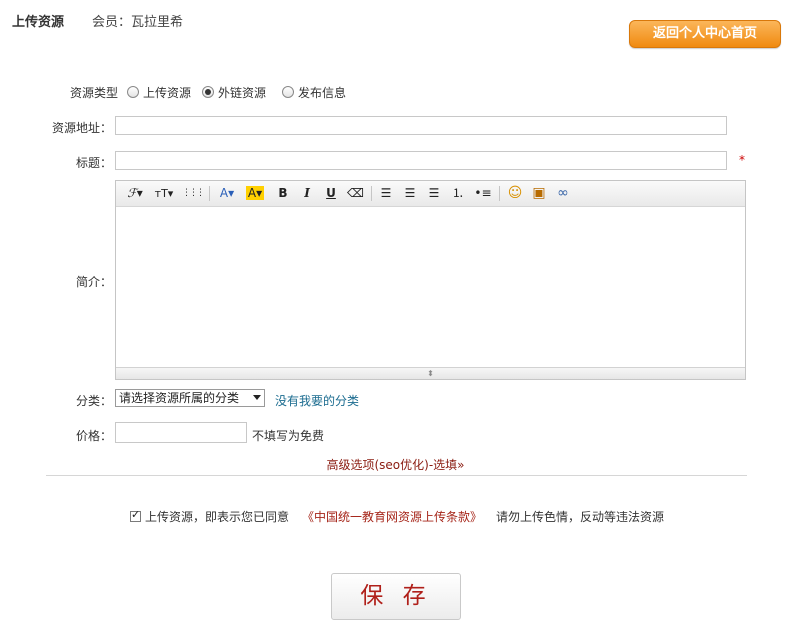 The image size is (791, 633). What do you see at coordinates (242, 93) in the screenshot?
I see `radio-external-label: 外链资源` at bounding box center [242, 93].